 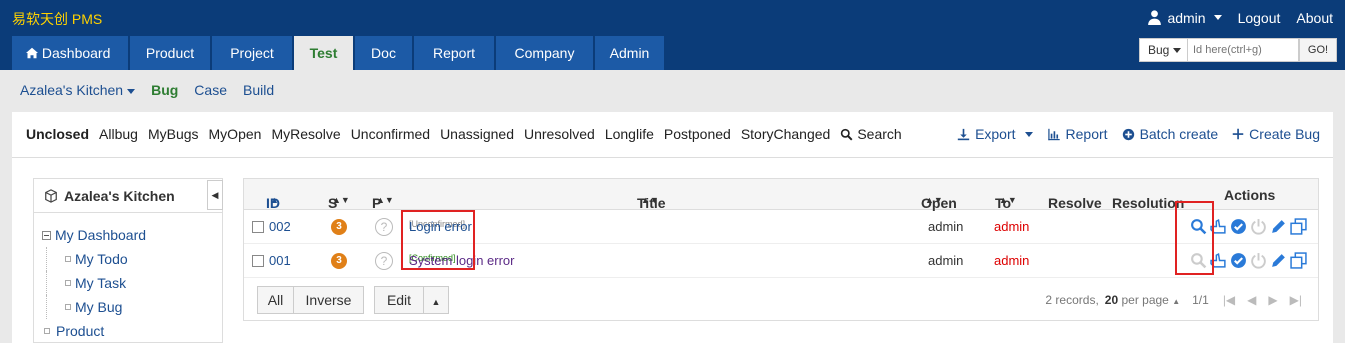 I want to click on filter-unassigned: Unassigned, so click(x=477, y=134).